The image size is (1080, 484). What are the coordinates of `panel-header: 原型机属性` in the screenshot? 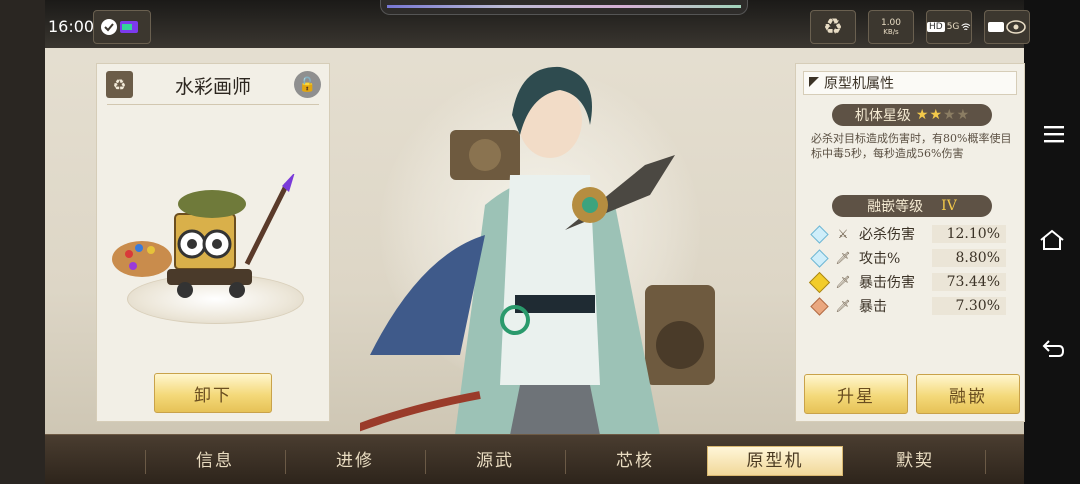 It's located at (910, 83).